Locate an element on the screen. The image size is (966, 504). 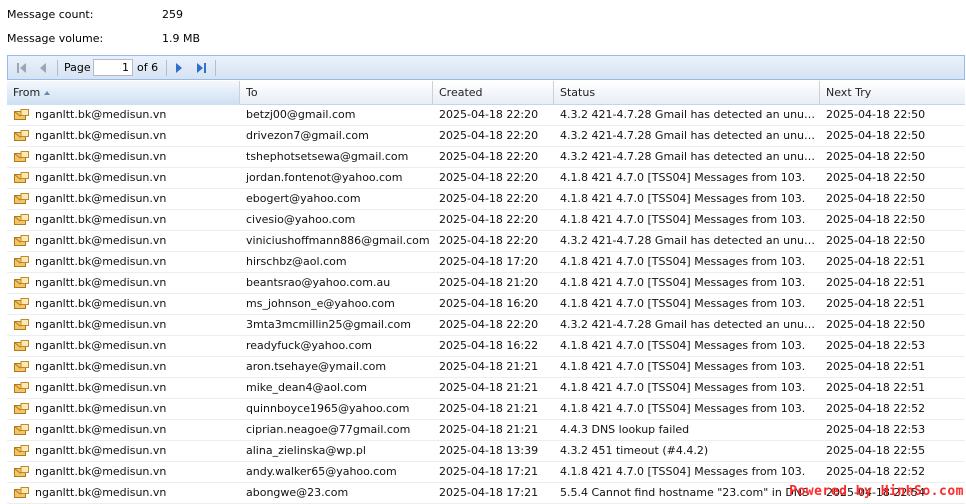
cell-to: andy.walker65@yahoo.com is located at coordinates (321, 471).